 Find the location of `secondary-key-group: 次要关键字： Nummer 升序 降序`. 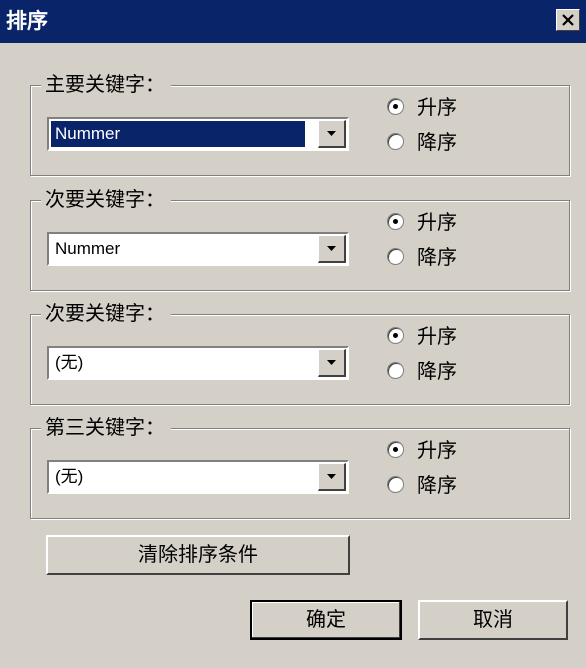

secondary-key-group: 次要关键字： Nummer 升序 降序 is located at coordinates (300, 238).